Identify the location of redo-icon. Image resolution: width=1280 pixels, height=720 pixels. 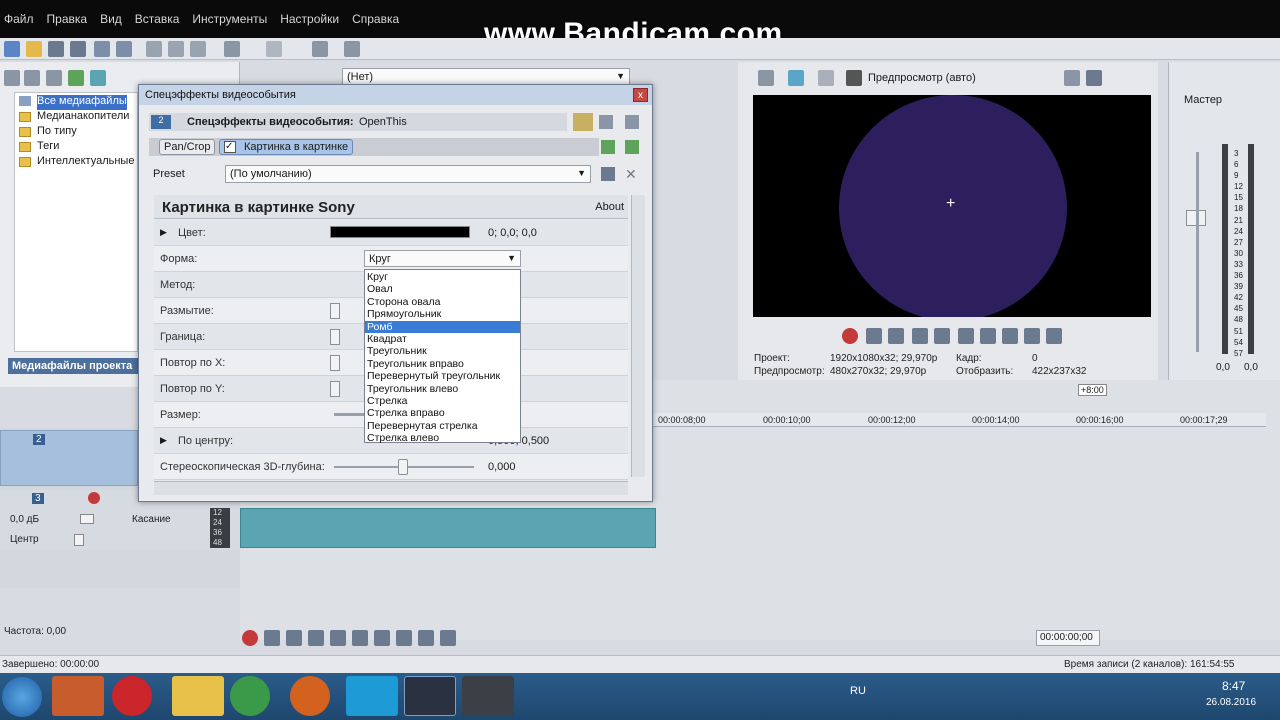
(274, 49).